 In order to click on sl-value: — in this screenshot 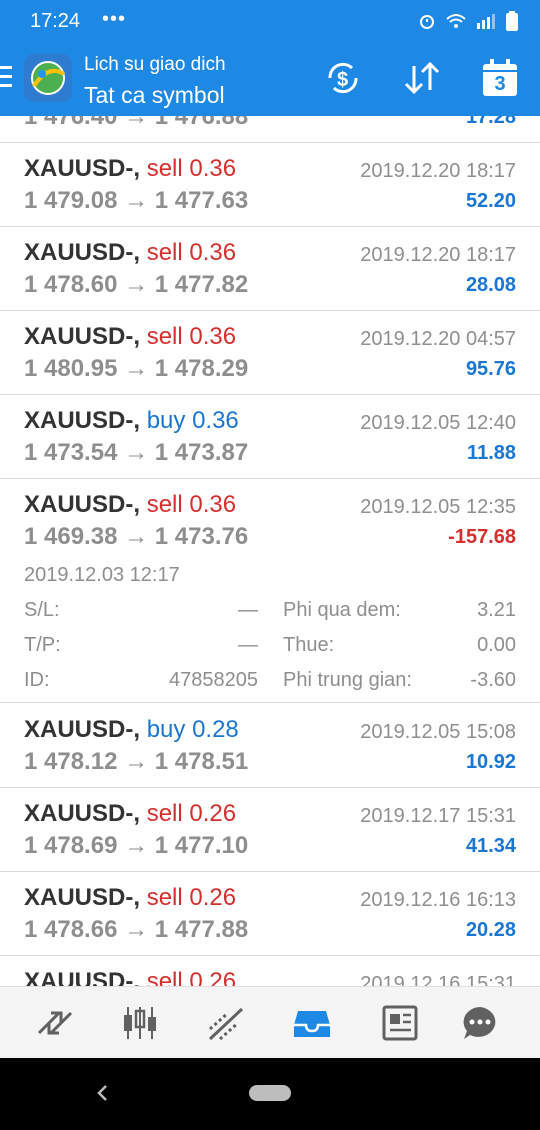, I will do `click(248, 610)`.